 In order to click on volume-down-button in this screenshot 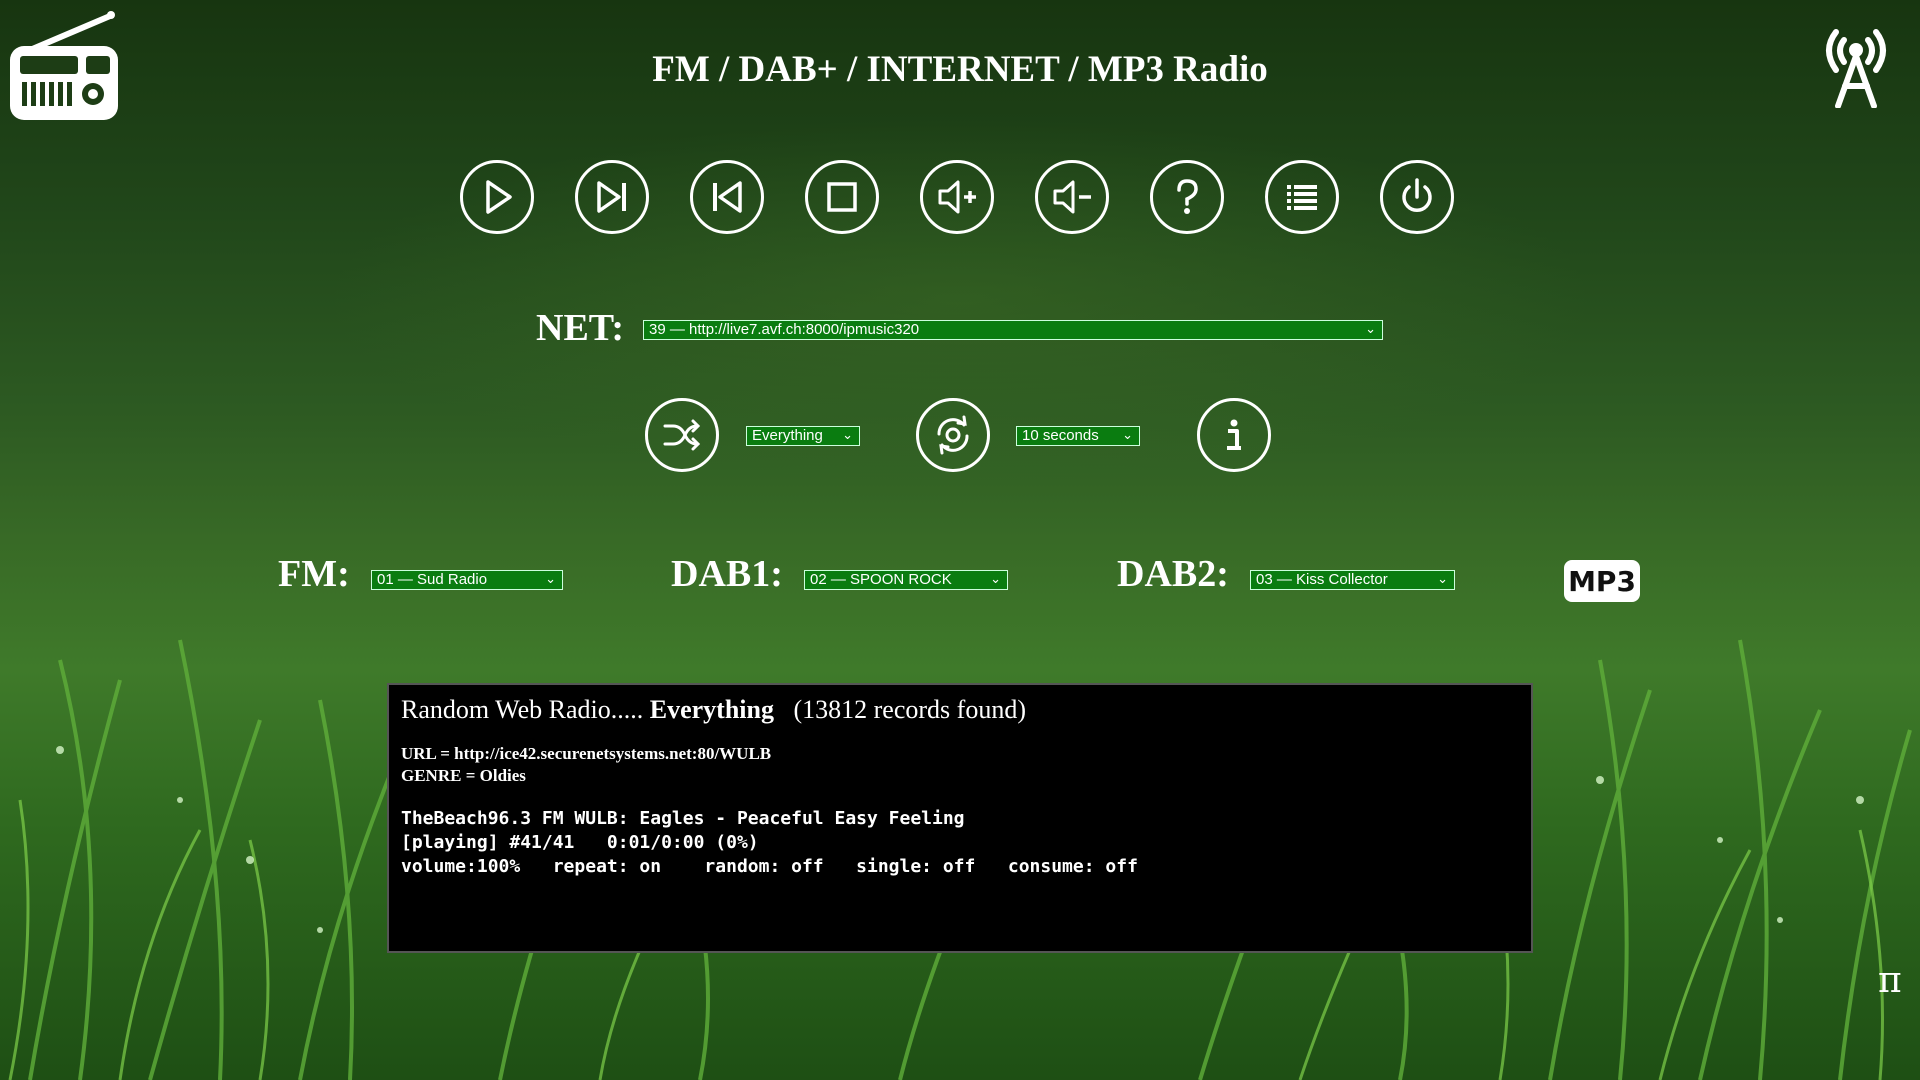, I will do `click(1072, 197)`.